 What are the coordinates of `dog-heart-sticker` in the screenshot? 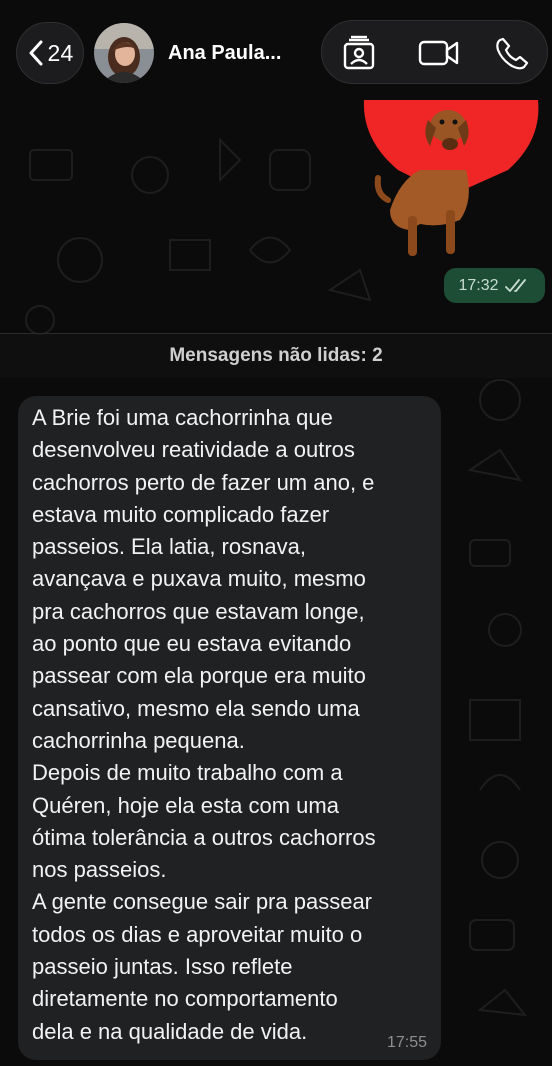 It's located at (450, 180).